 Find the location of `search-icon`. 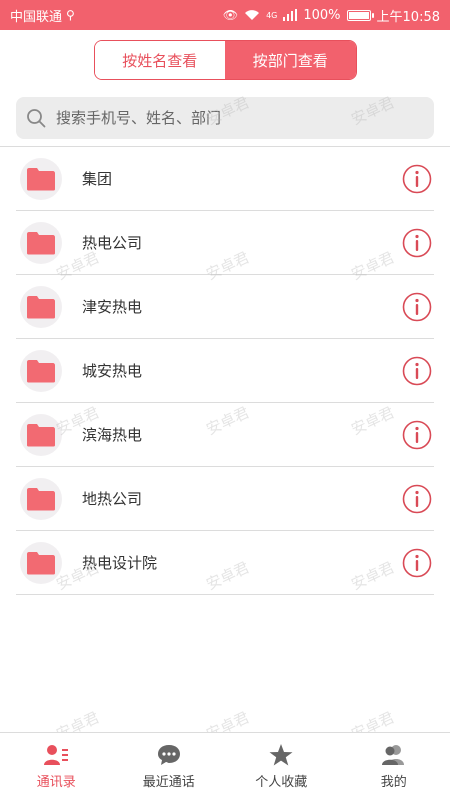

search-icon is located at coordinates (36, 118).